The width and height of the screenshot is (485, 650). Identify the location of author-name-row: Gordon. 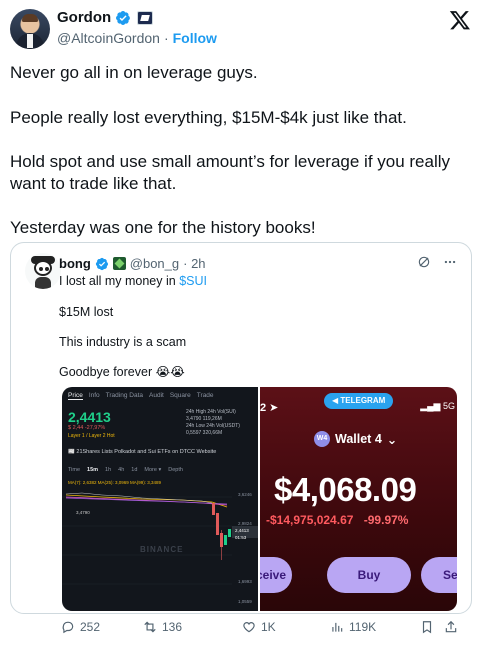
(105, 17).